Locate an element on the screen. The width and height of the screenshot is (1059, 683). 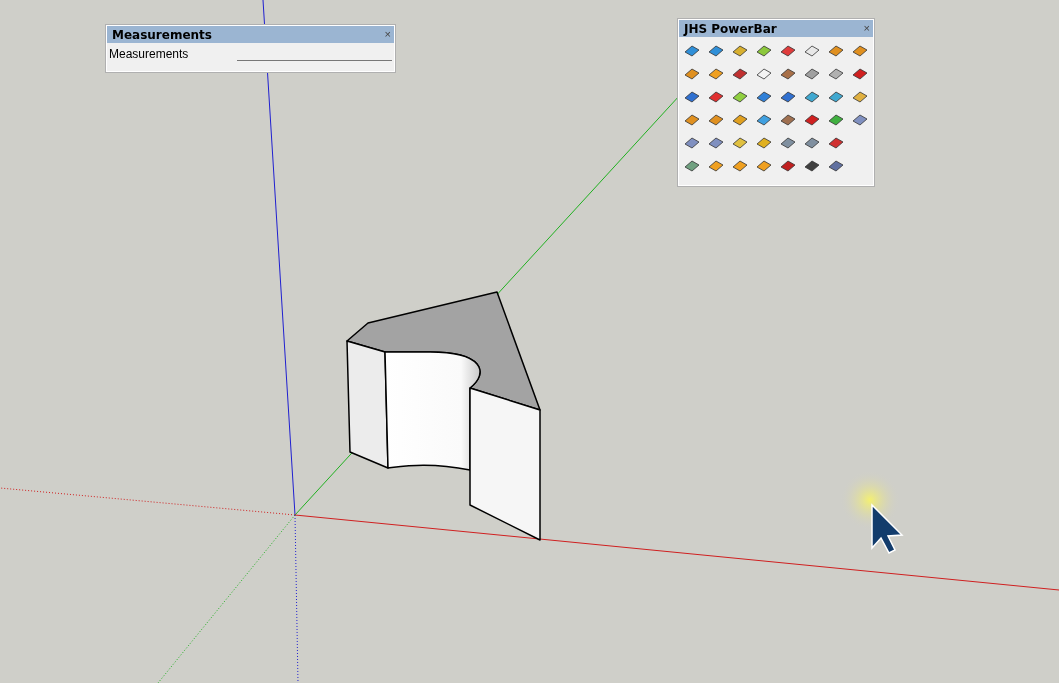
measurements-label: Measurements is located at coordinates (149, 53).